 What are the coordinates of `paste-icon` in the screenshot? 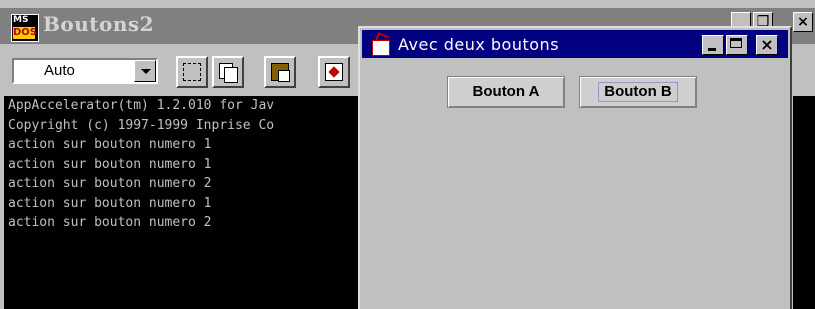 It's located at (280, 72).